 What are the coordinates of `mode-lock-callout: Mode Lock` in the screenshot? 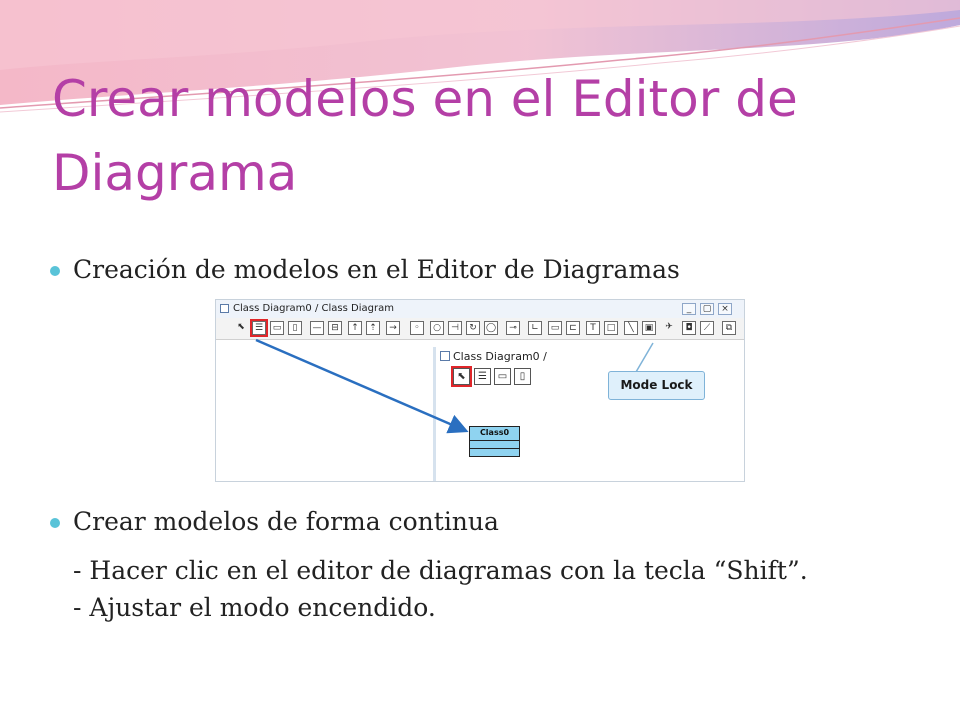 It's located at (656, 385).